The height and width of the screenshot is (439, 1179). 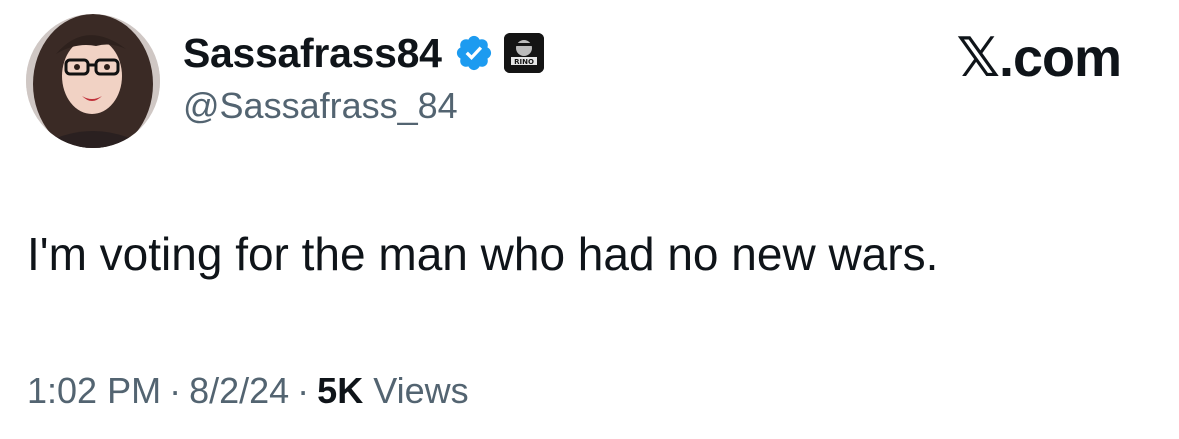 I want to click on affiliate-badge-icon: RINO, so click(x=523, y=53).